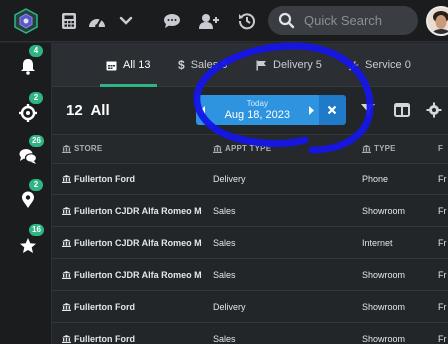  I want to click on column-header-store: STORE, so click(82, 148).